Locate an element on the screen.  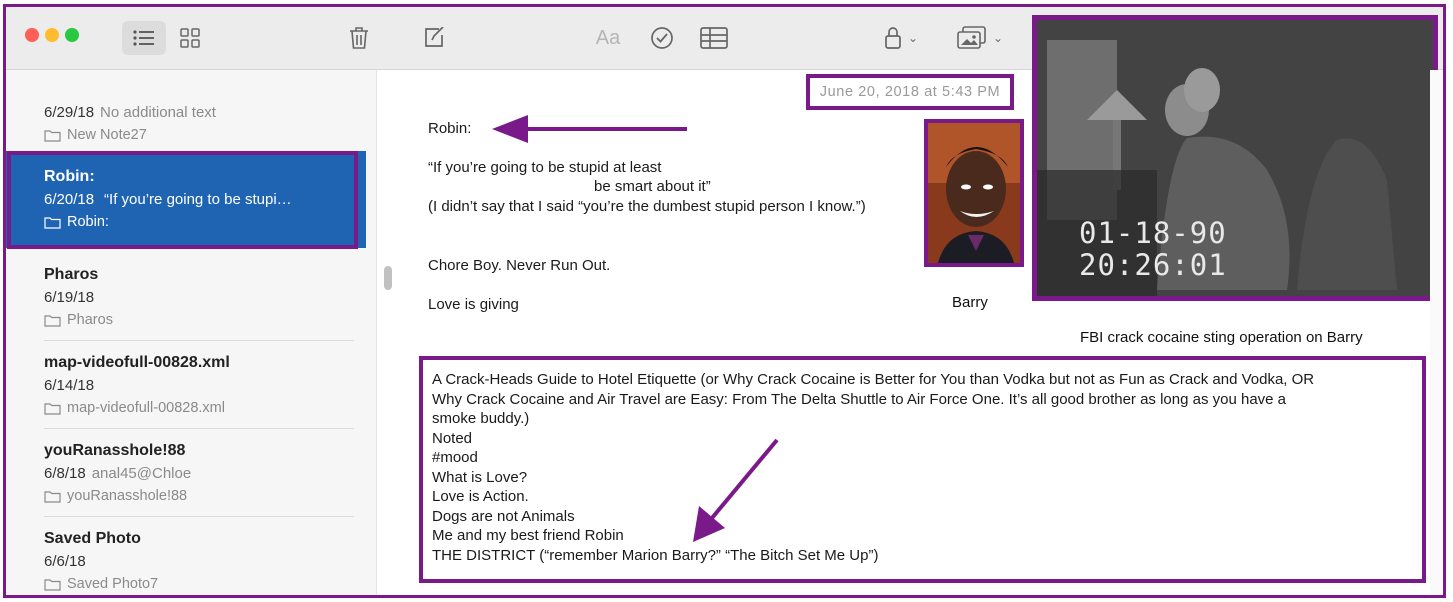
format-button: Aa is located at coordinates (608, 38).